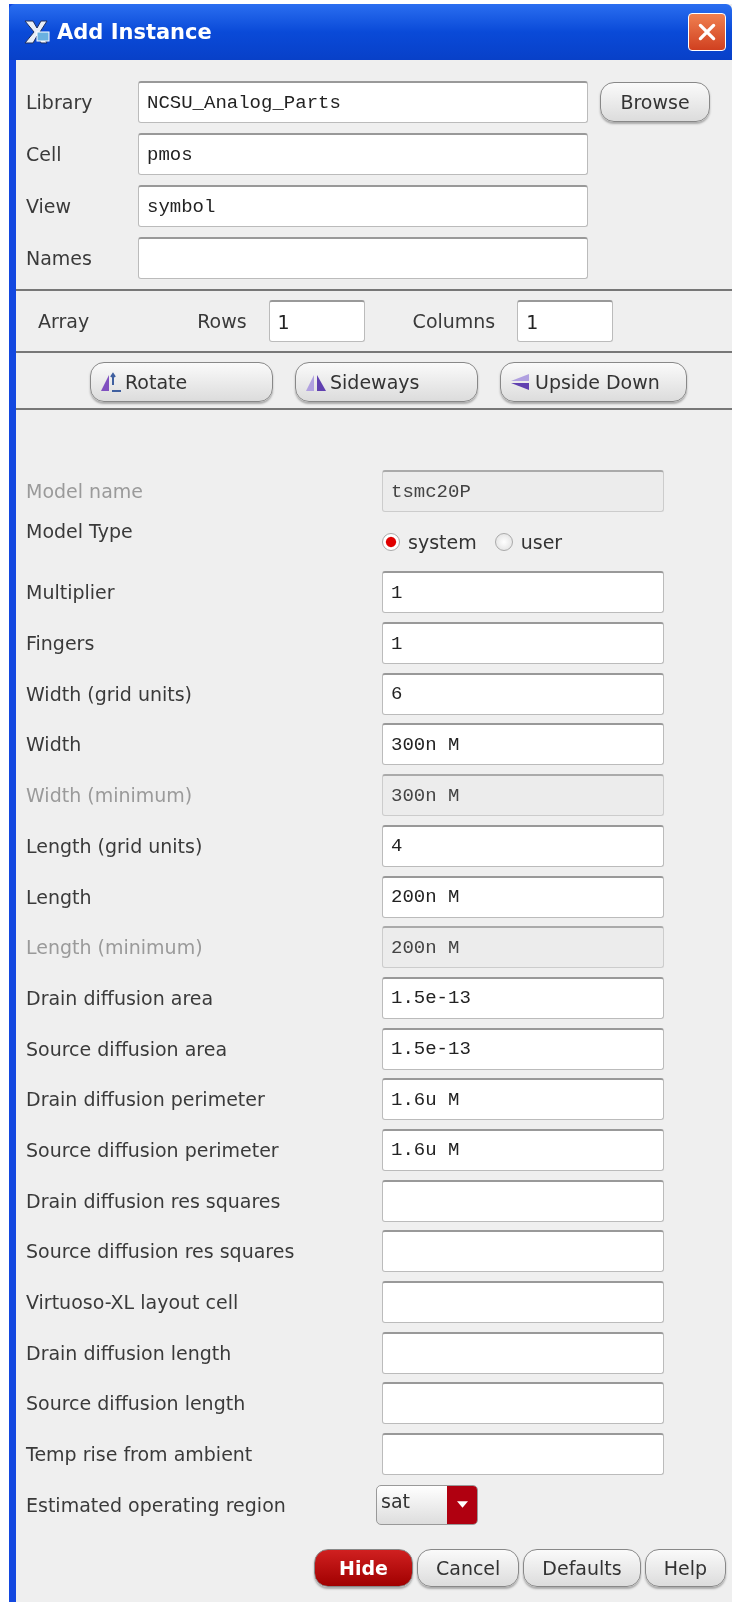 The width and height of the screenshot is (739, 1605). Describe the element at coordinates (129, 1352) in the screenshot. I see `parameter-label: Drain diffusion length` at that location.